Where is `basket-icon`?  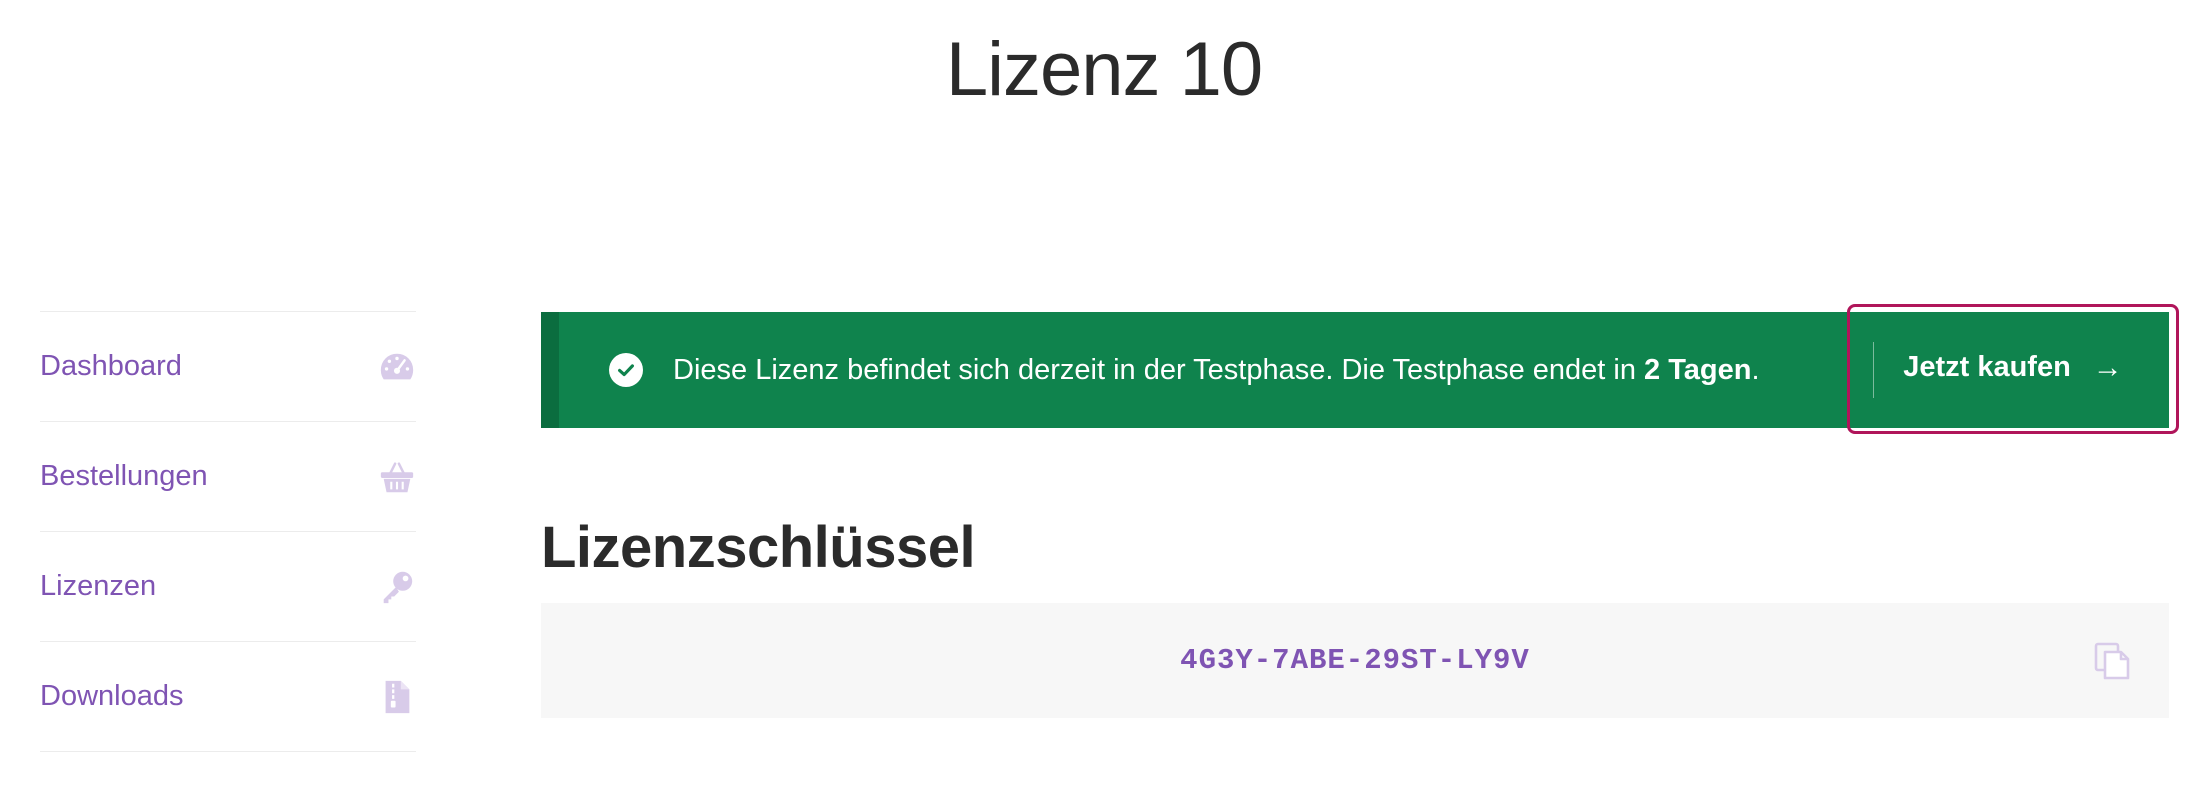 basket-icon is located at coordinates (397, 477).